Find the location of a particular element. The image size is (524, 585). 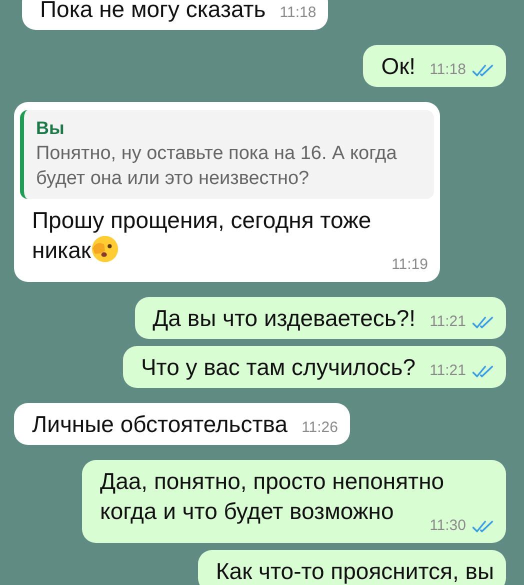

message-text: Пока не могу сказать is located at coordinates (153, 11).